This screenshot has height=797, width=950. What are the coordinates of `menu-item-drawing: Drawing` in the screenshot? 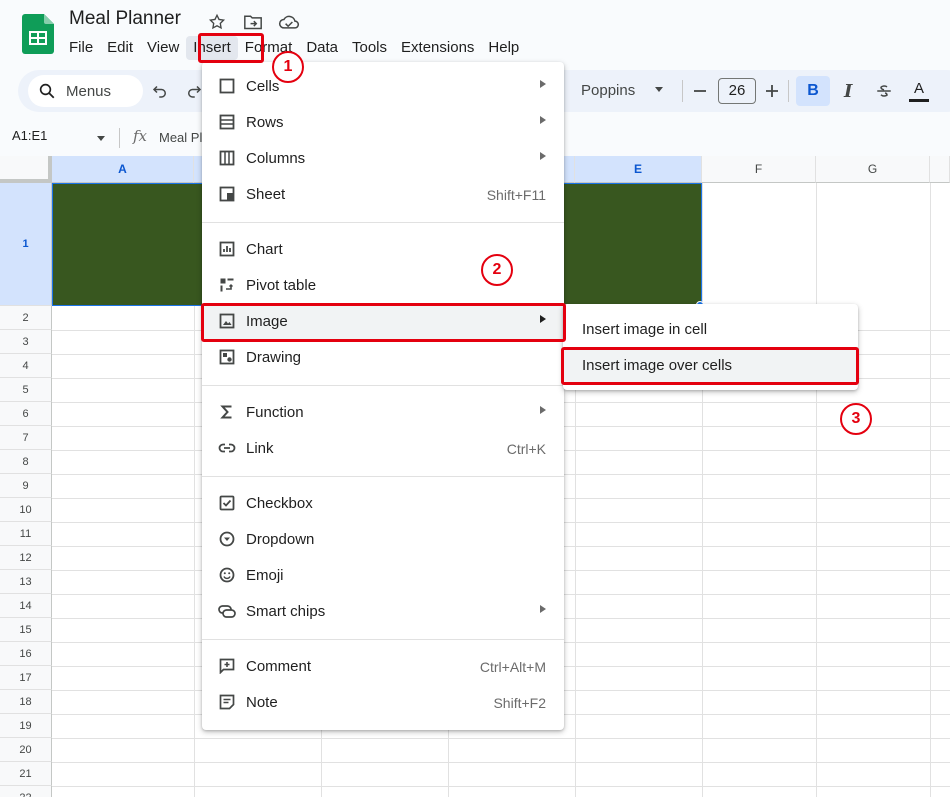 It's located at (383, 357).